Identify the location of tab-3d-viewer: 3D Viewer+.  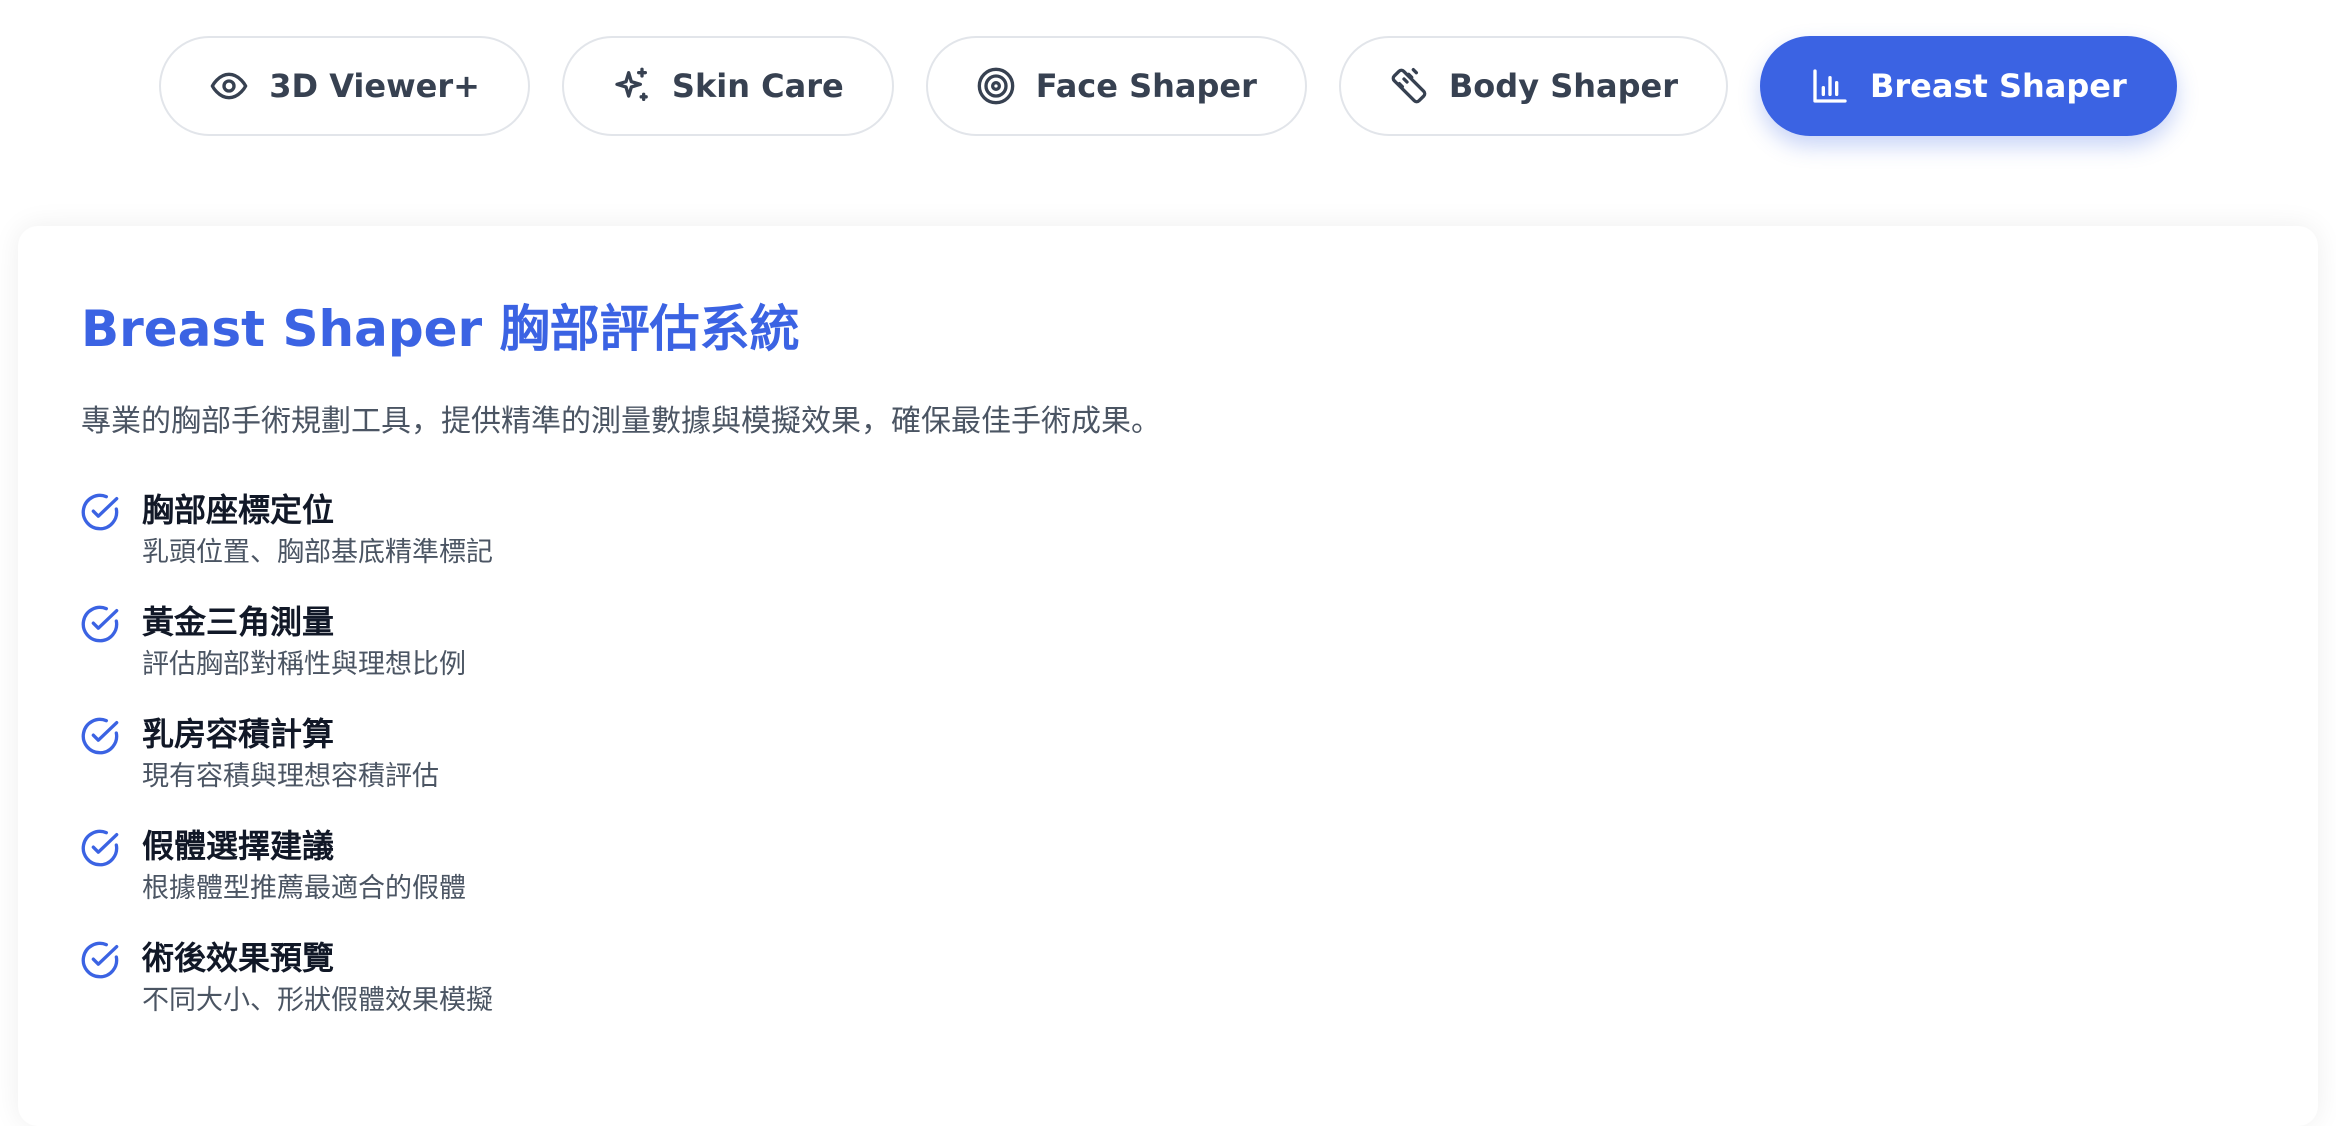
(344, 86).